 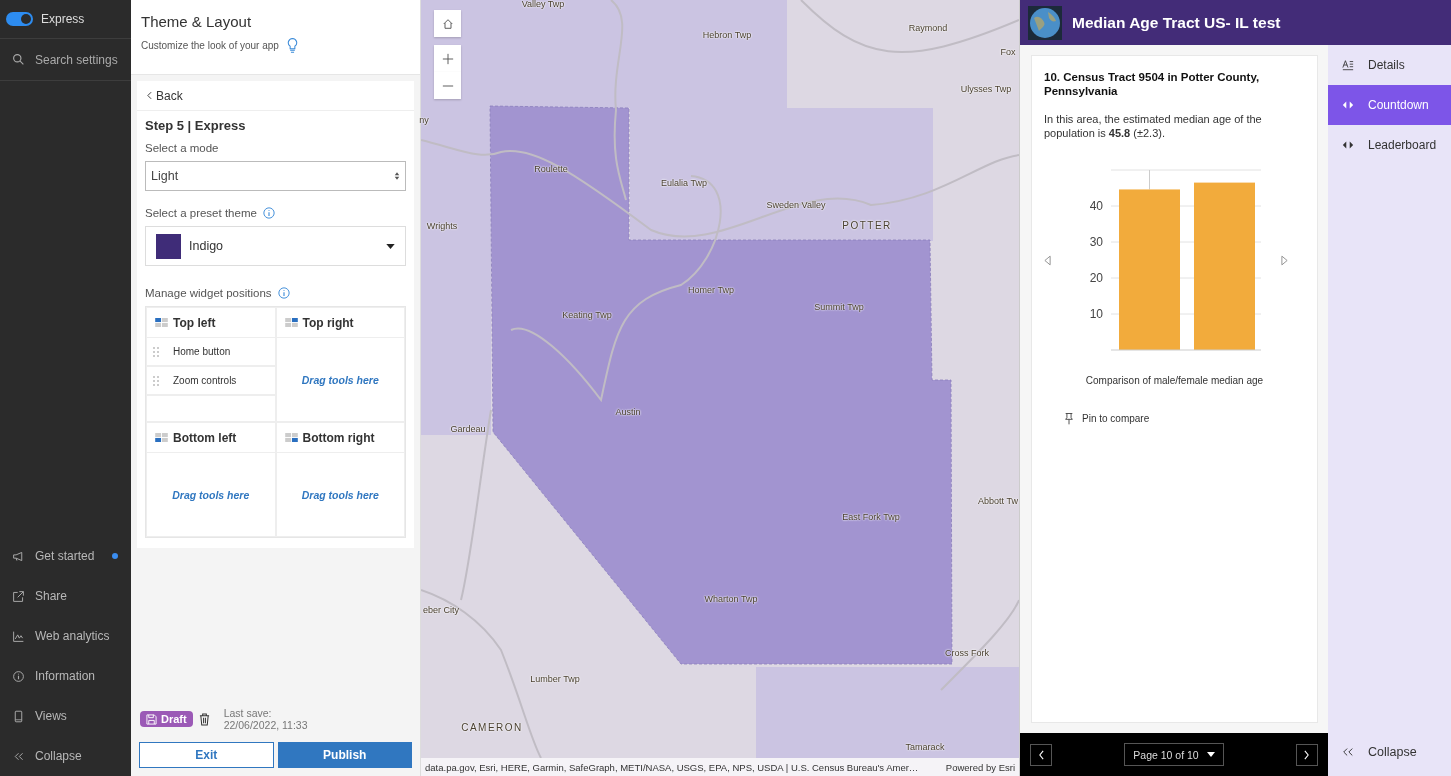 I want to click on axis-tick-label: 20, so click(x=1096, y=278).